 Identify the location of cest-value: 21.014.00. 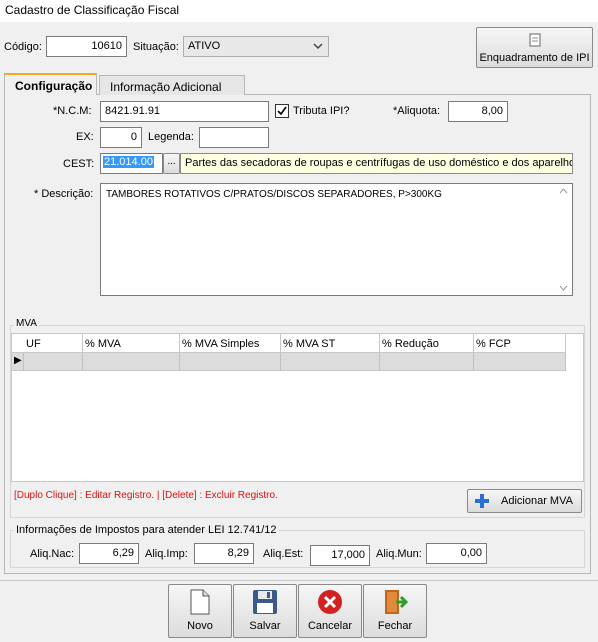
(128, 162).